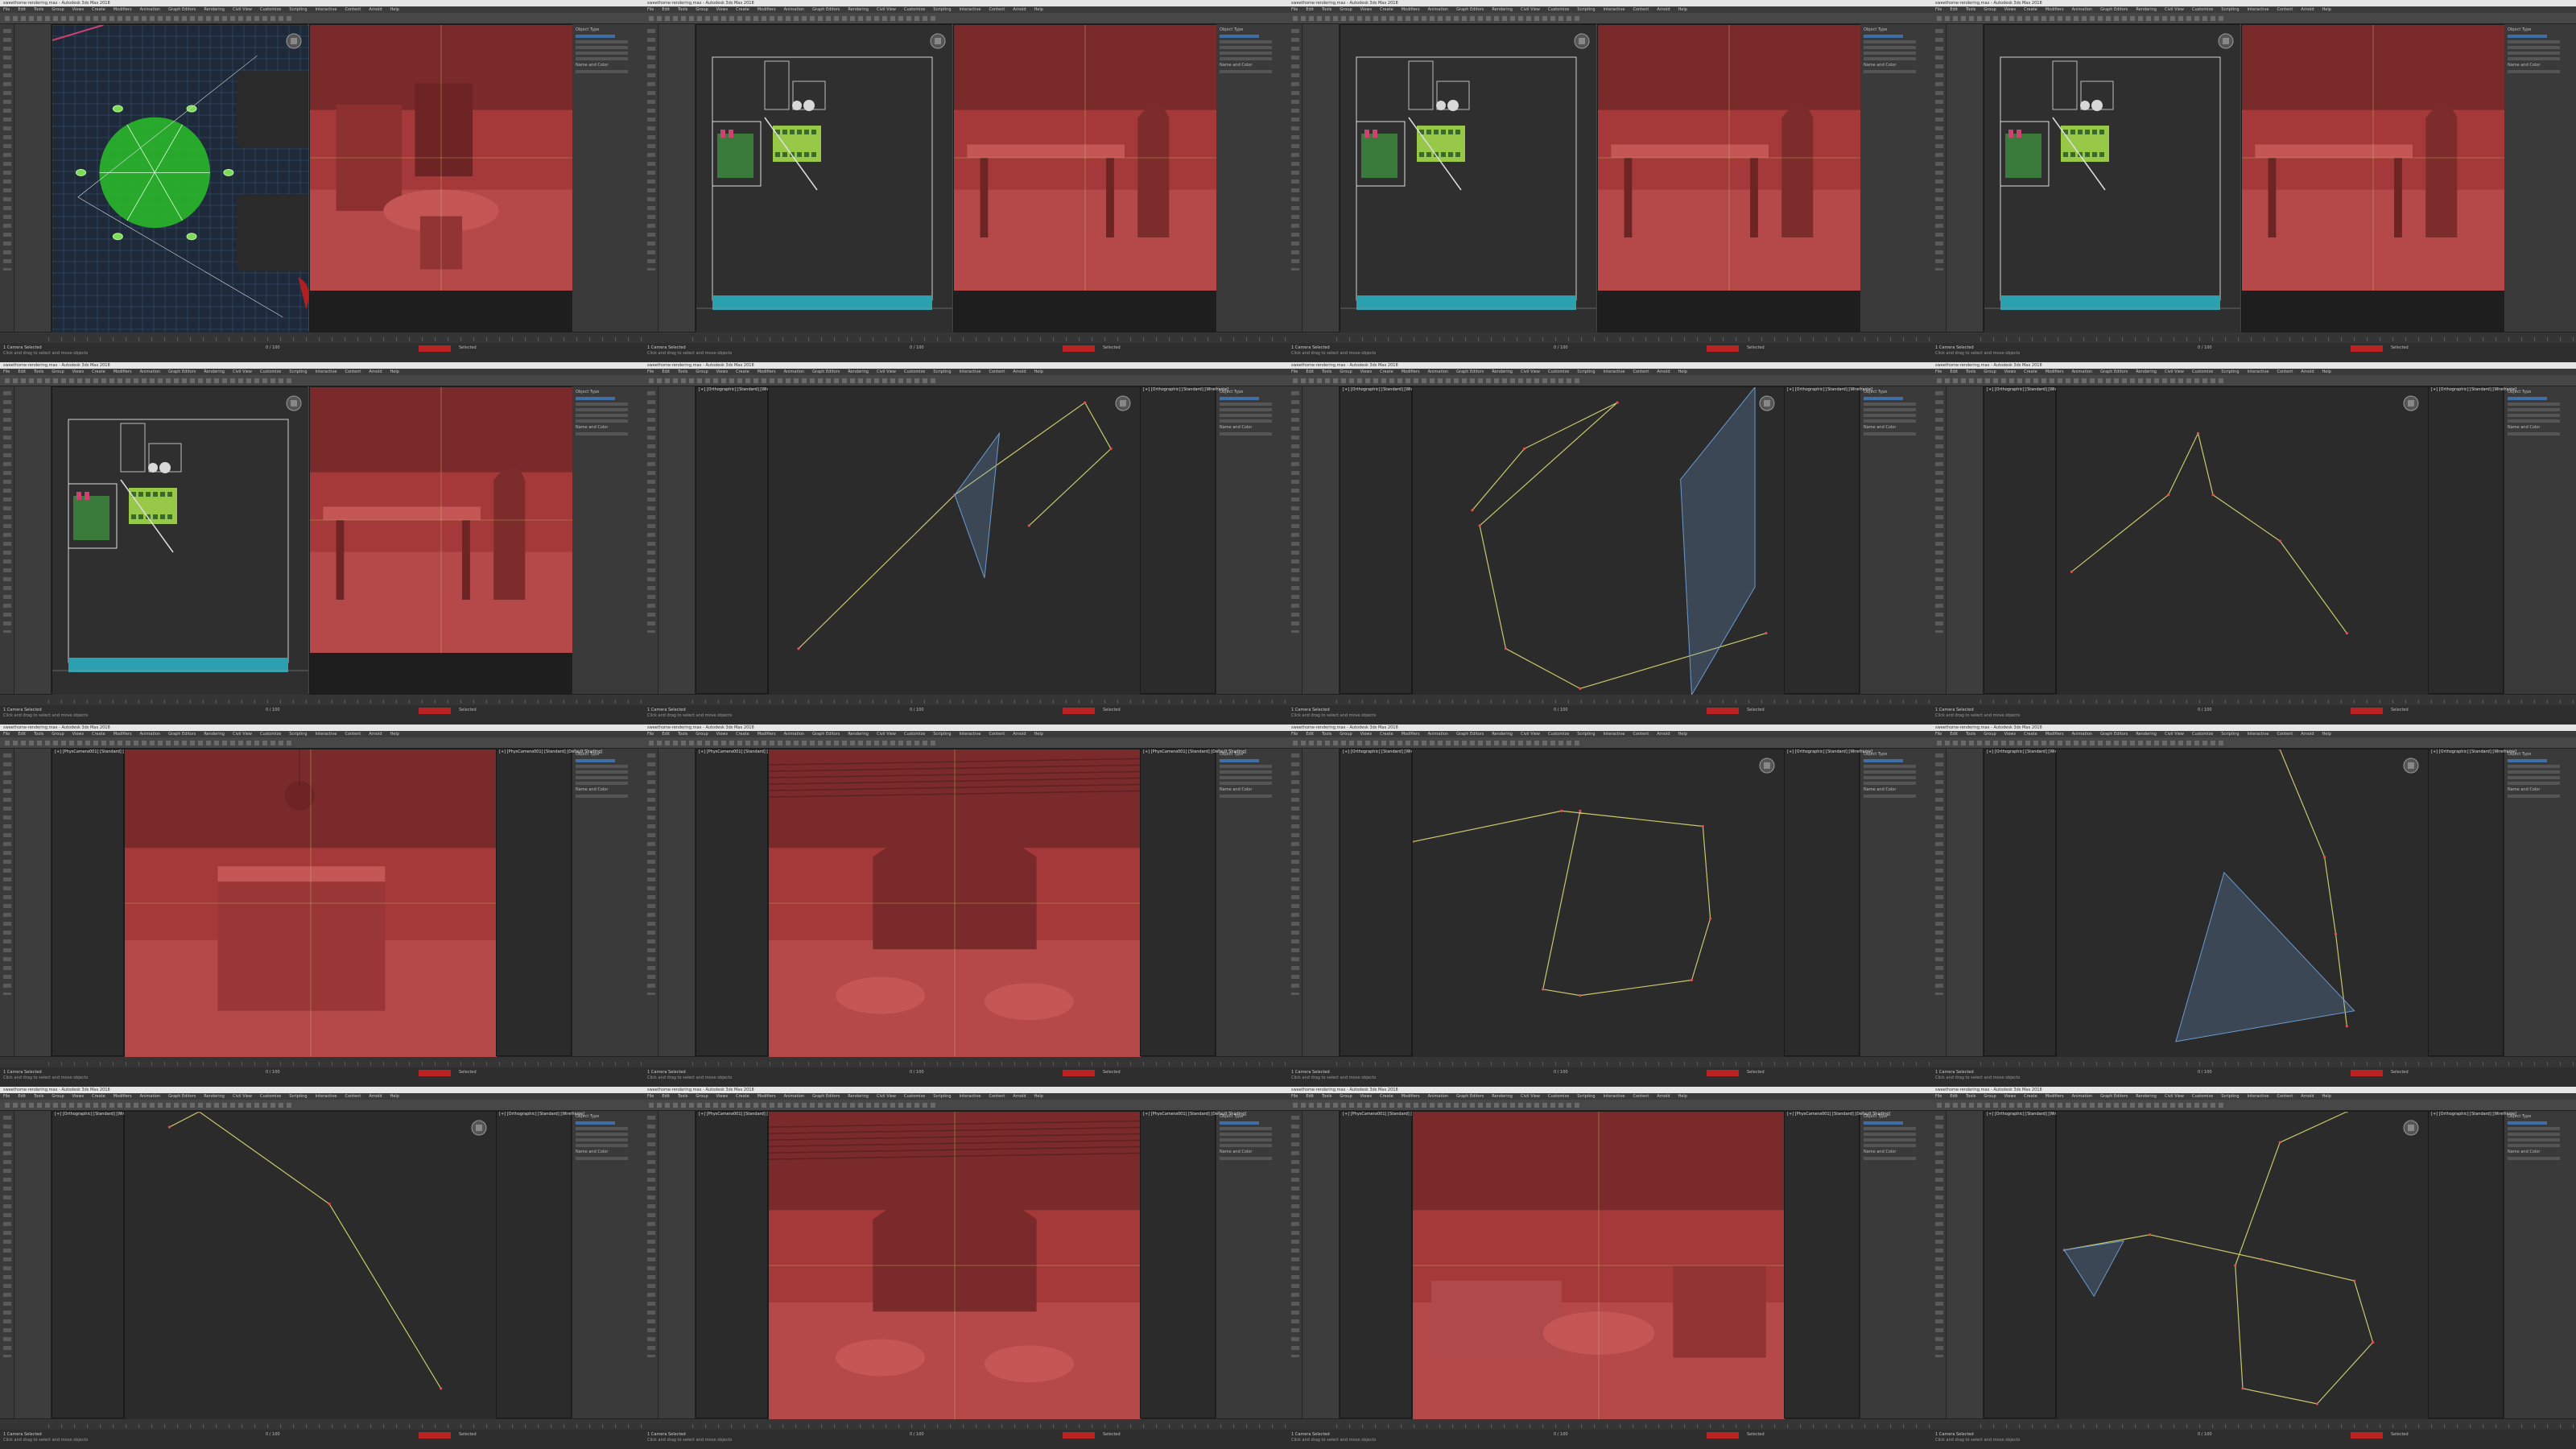 The height and width of the screenshot is (1449, 2576). Describe the element at coordinates (2243, 541) in the screenshot. I see `viewport-canvas` at that location.